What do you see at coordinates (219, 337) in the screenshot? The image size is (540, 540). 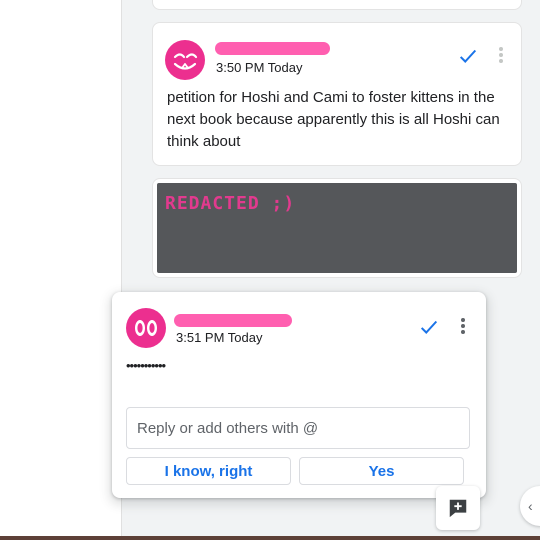 I see `comment-timestamp: 3:51 PM Today` at bounding box center [219, 337].